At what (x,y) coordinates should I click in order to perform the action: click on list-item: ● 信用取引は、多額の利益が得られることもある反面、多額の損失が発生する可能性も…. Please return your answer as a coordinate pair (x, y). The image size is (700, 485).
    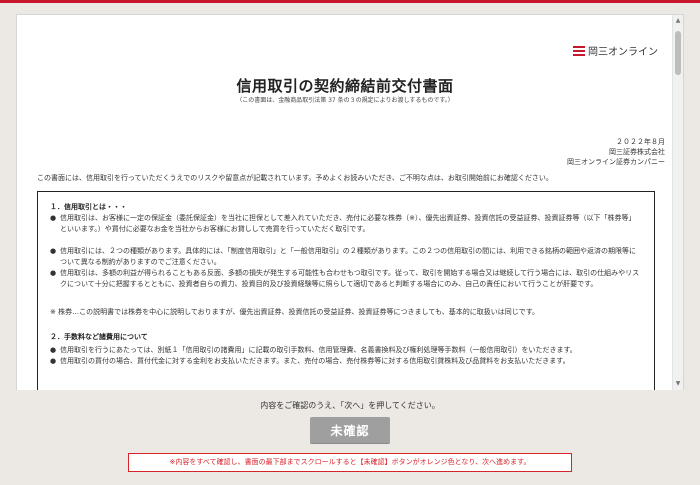
    Looking at the image, I should click on (345, 279).